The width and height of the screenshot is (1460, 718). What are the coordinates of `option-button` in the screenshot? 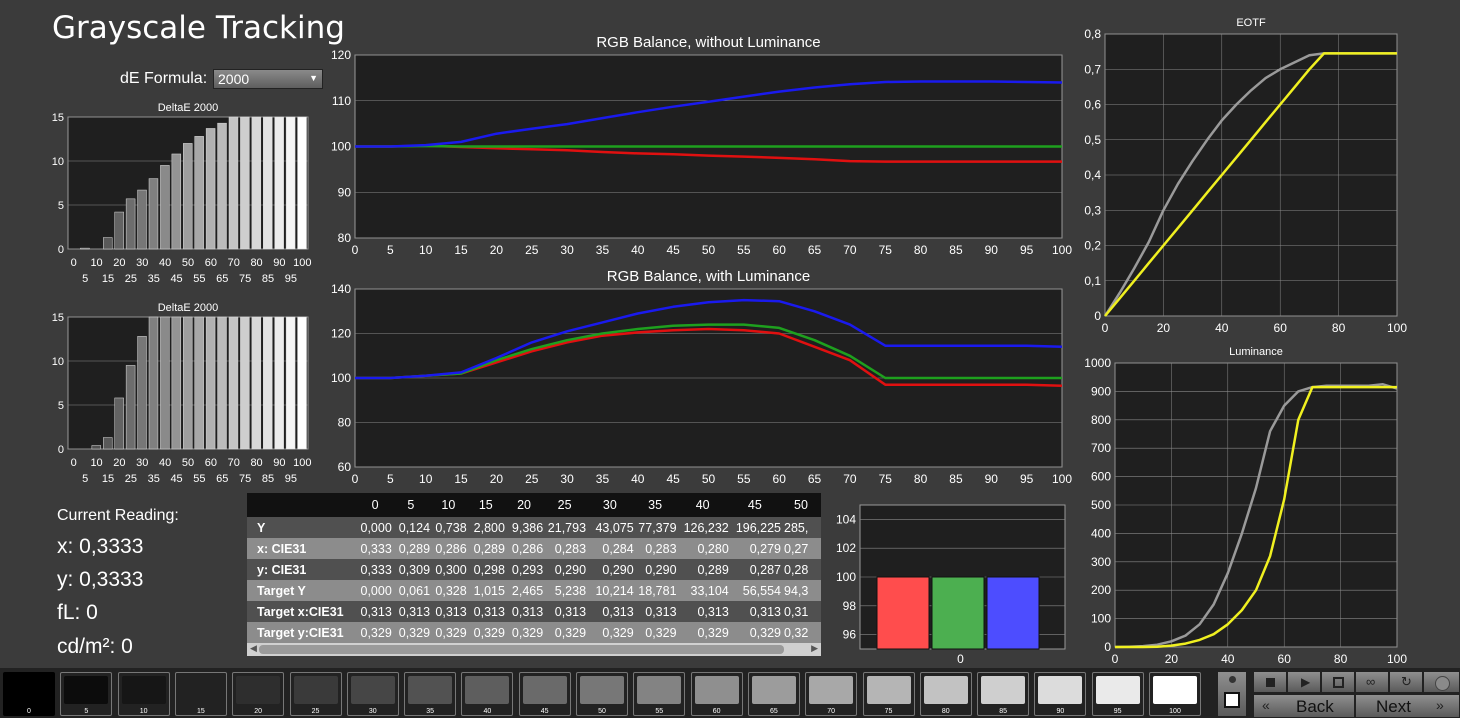 It's located at (1441, 682).